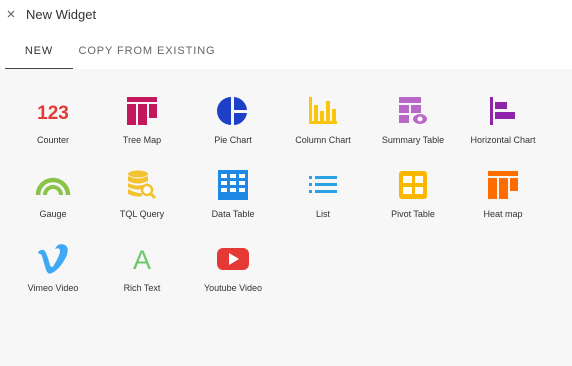  I want to click on widget-tree-map: Tree Map, so click(142, 118).